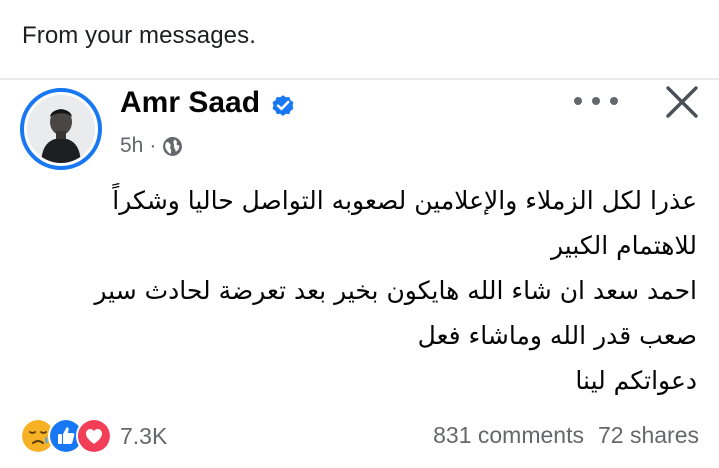  Describe the element at coordinates (682, 102) in the screenshot. I see `close-icon` at that location.